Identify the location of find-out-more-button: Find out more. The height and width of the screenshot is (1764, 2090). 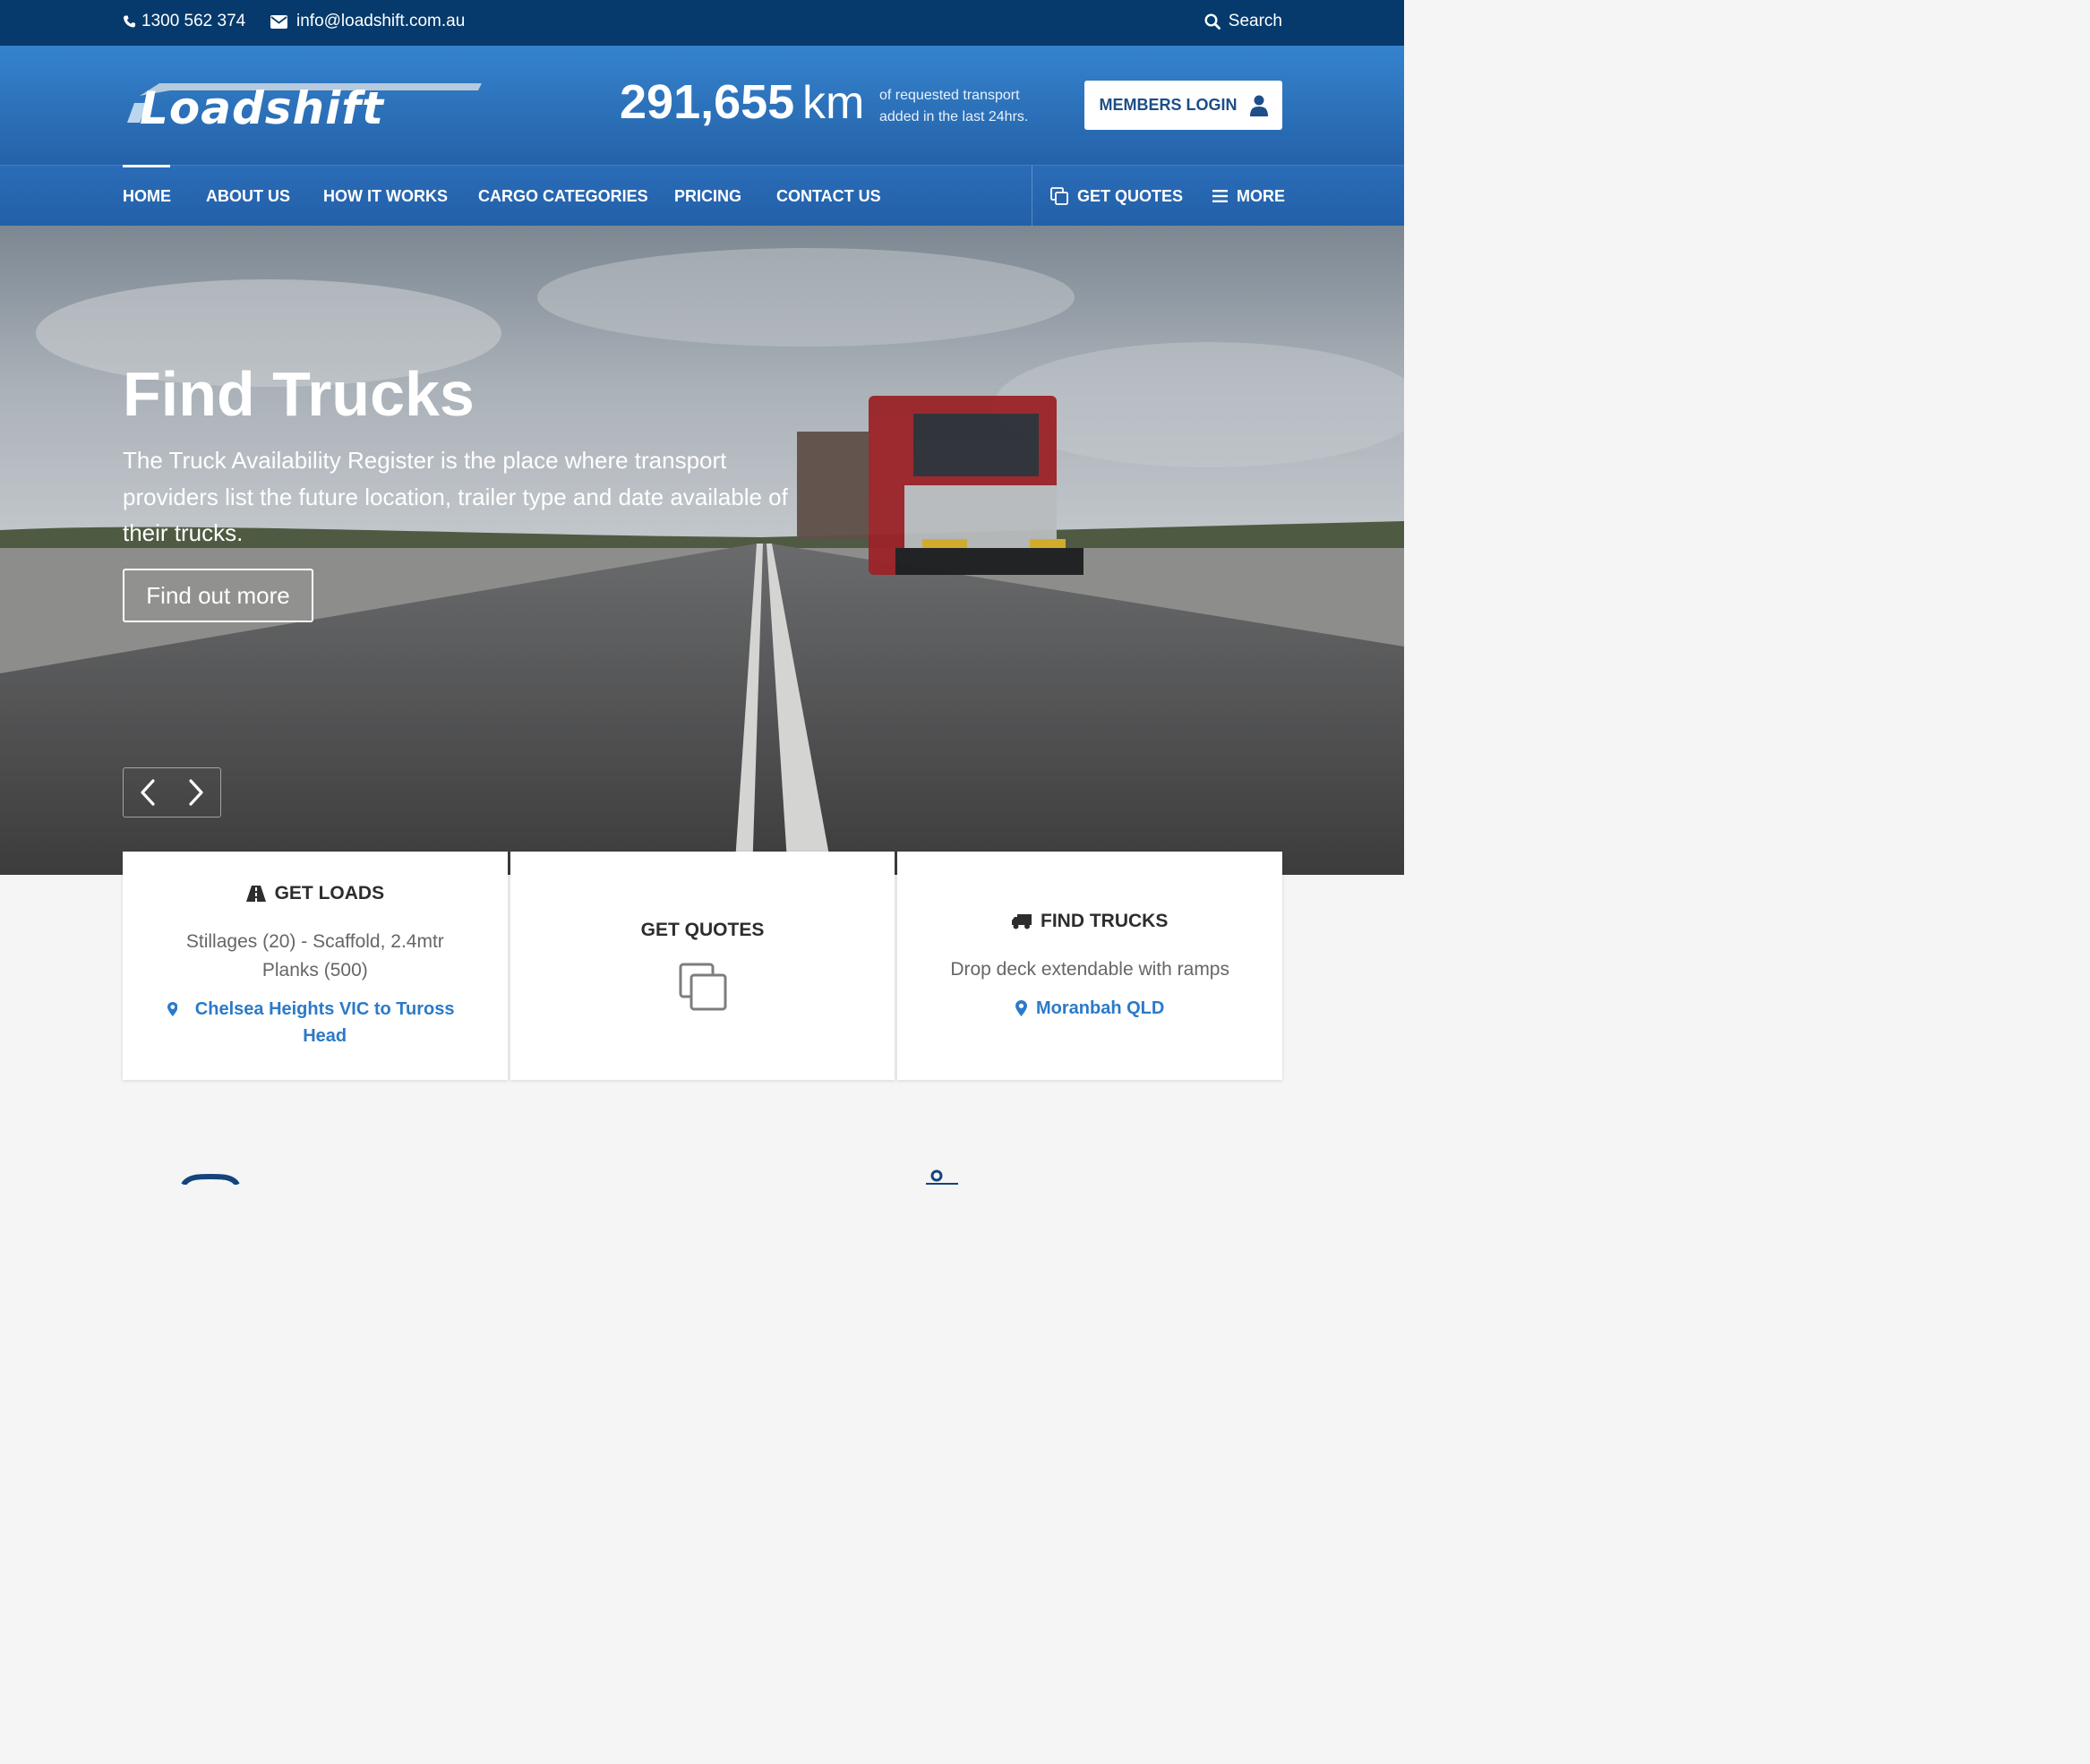
(218, 596).